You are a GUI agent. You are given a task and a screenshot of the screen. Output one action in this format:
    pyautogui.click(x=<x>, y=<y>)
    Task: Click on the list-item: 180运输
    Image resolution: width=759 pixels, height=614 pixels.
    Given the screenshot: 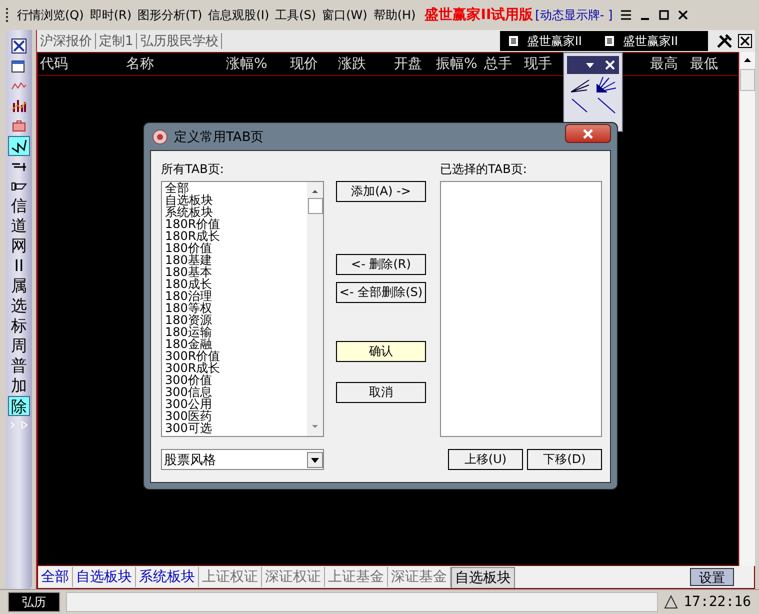 What is the action you would take?
    pyautogui.click(x=236, y=332)
    